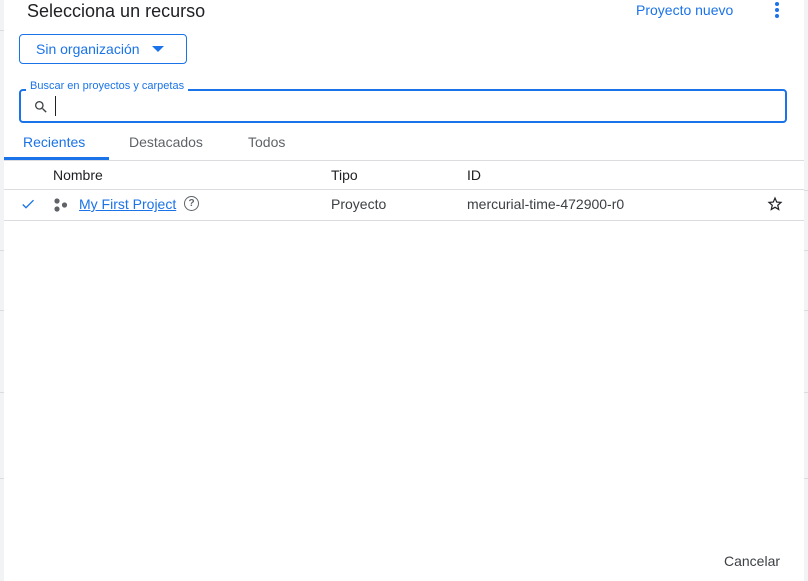 The width and height of the screenshot is (808, 581). Describe the element at coordinates (116, 11) in the screenshot. I see `dialog-title: Selecciona un recurso` at that location.